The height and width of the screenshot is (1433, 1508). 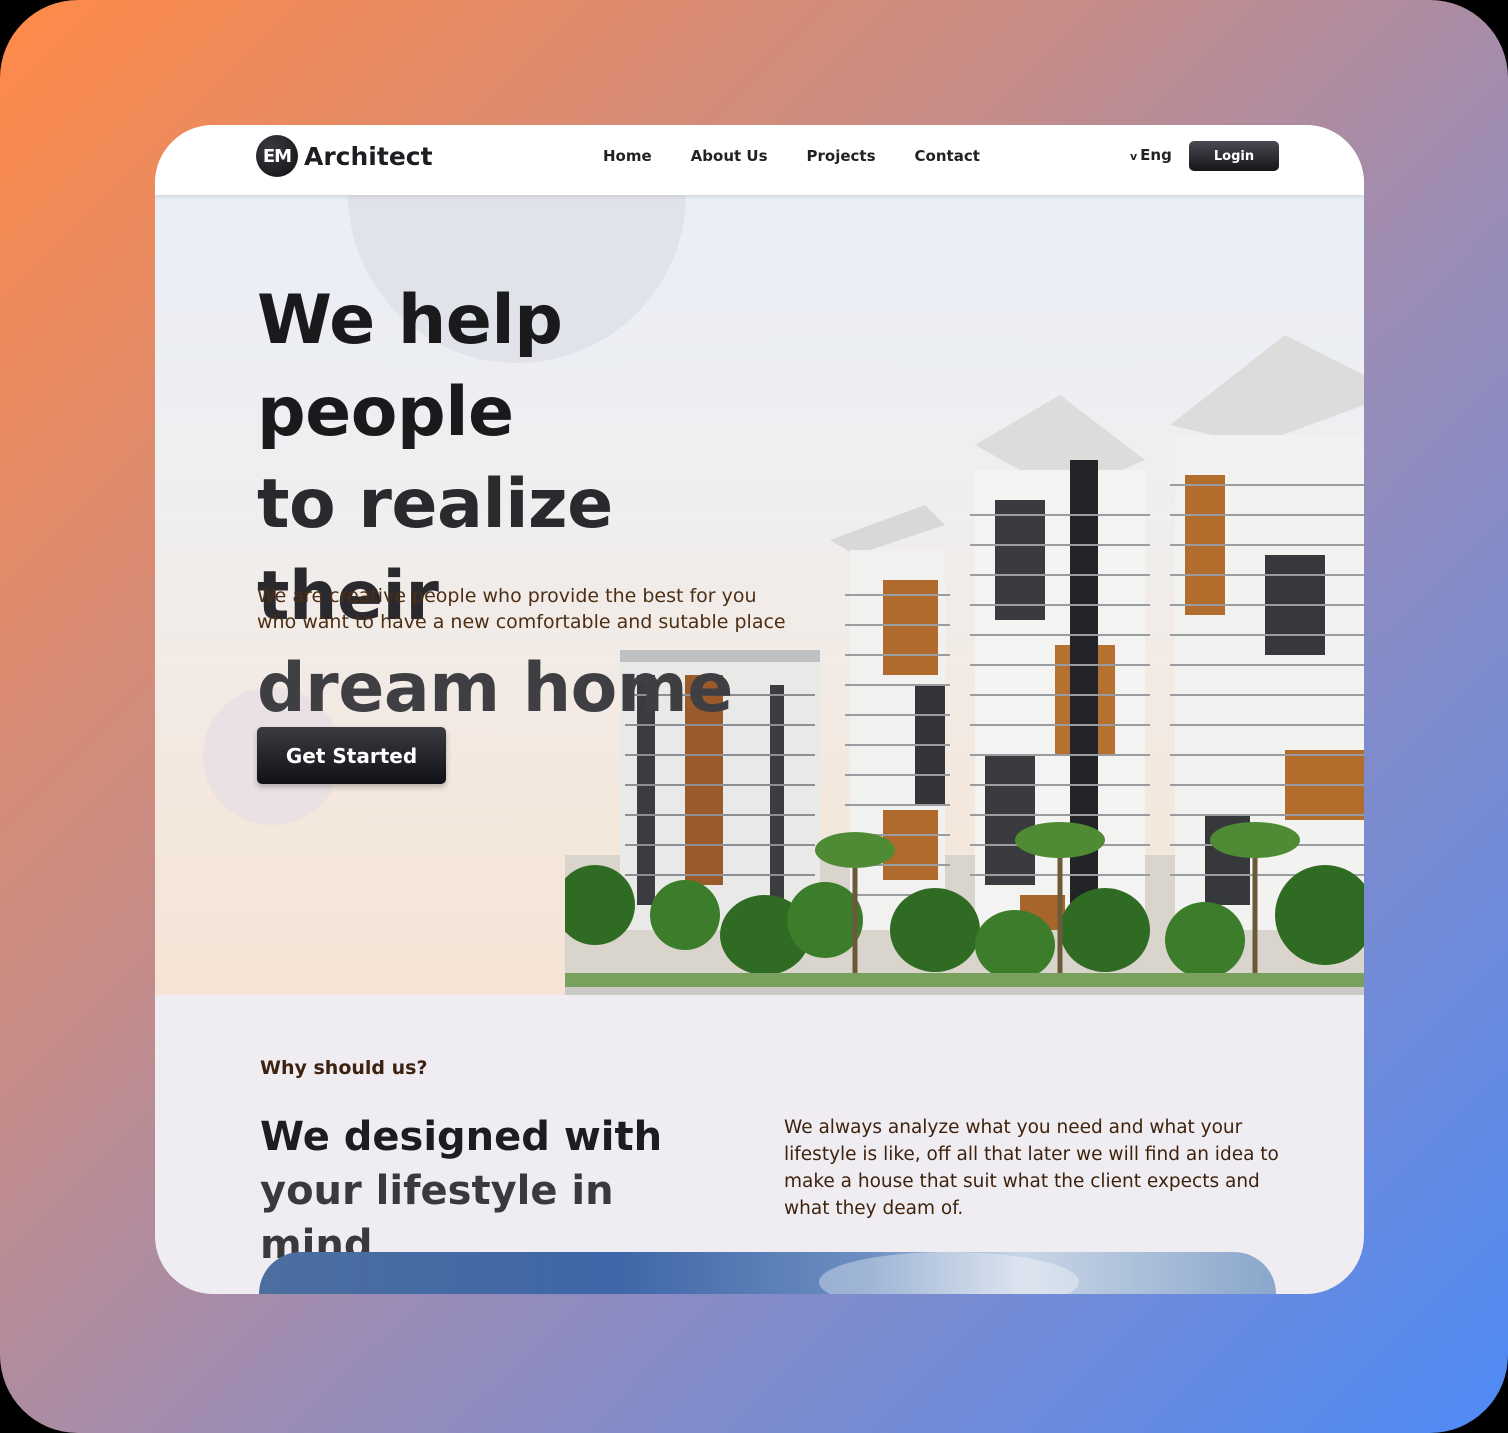 What do you see at coordinates (277, 156) in the screenshot?
I see `logo-badge: EM` at bounding box center [277, 156].